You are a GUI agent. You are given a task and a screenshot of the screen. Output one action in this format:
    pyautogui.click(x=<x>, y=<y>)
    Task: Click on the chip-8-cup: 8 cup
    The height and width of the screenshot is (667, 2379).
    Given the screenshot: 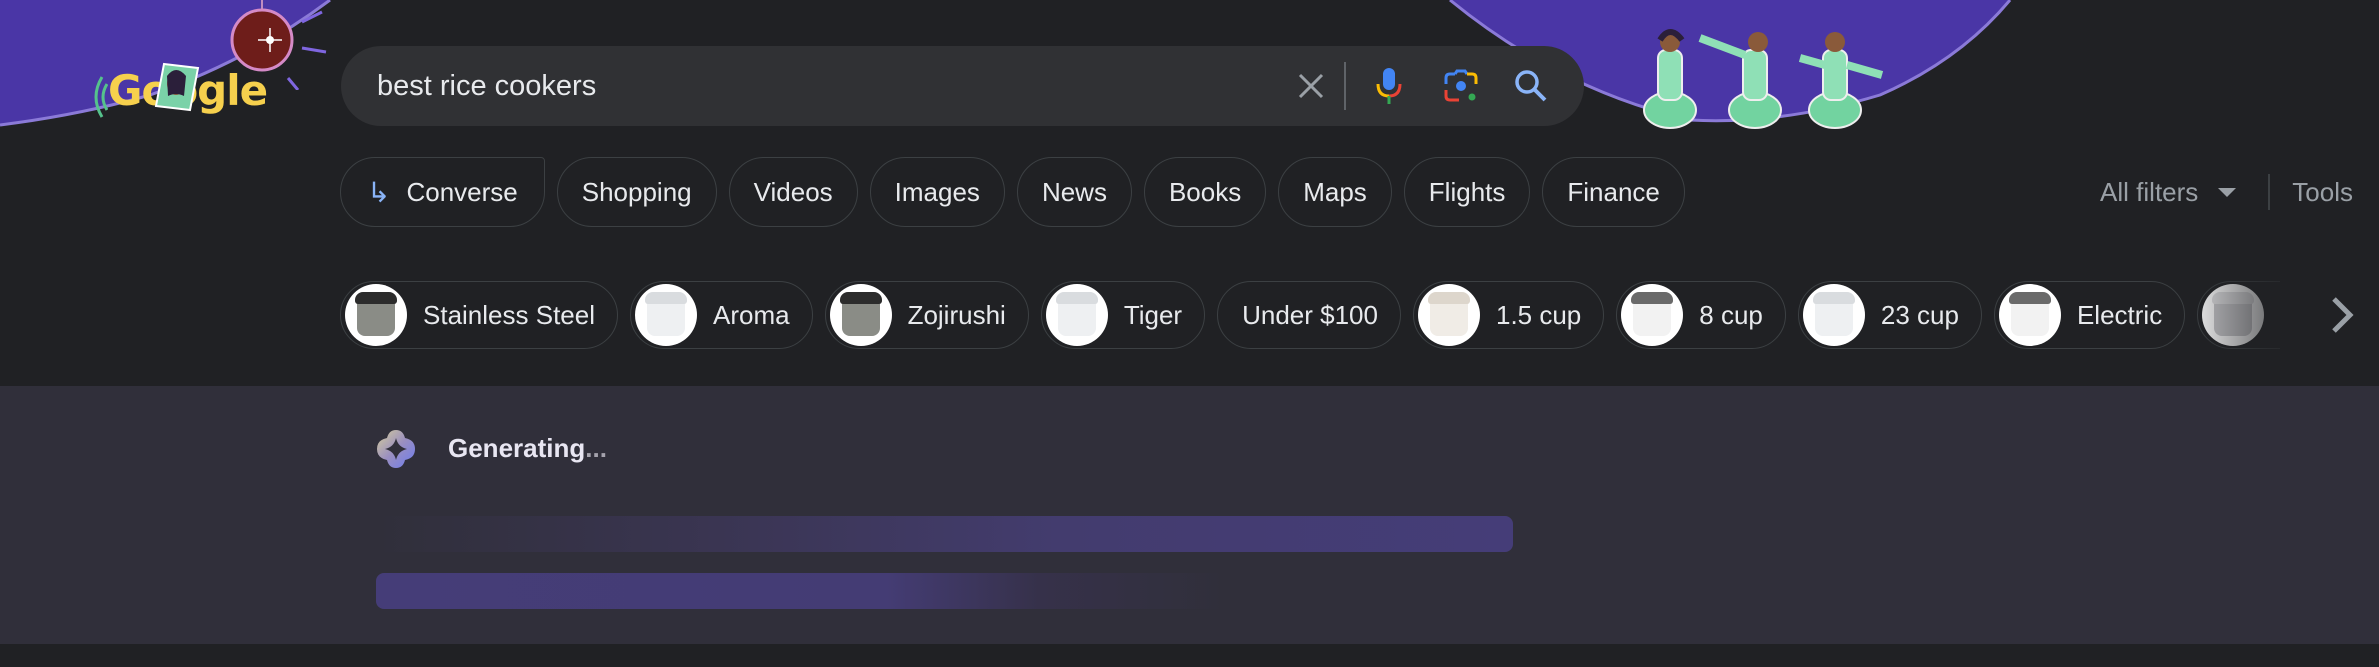 What is the action you would take?
    pyautogui.click(x=1701, y=315)
    